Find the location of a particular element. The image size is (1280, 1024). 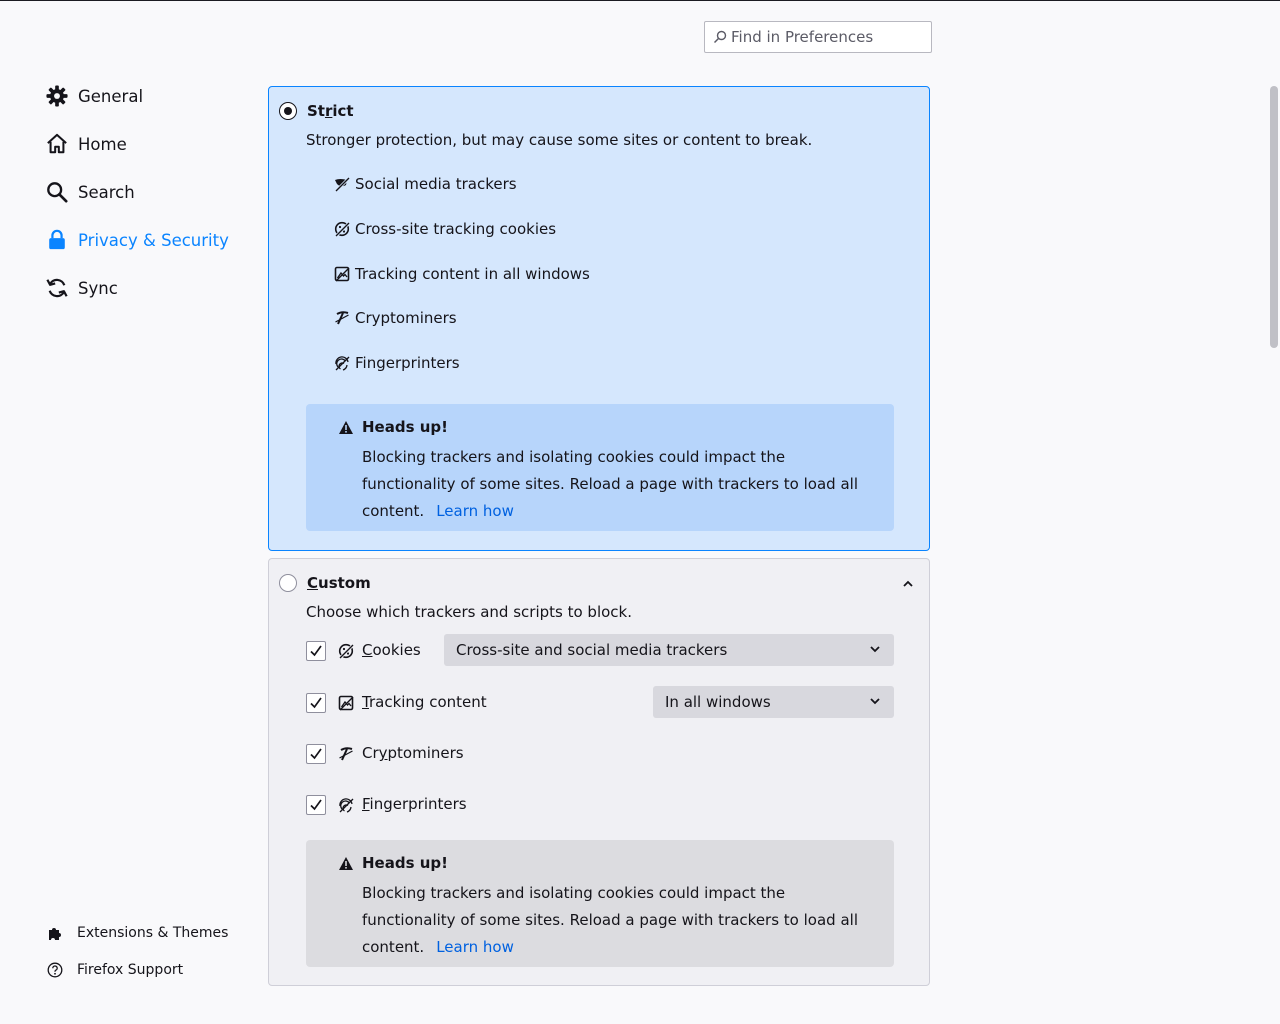

sidebar-item-home: Home is located at coordinates (86, 144).